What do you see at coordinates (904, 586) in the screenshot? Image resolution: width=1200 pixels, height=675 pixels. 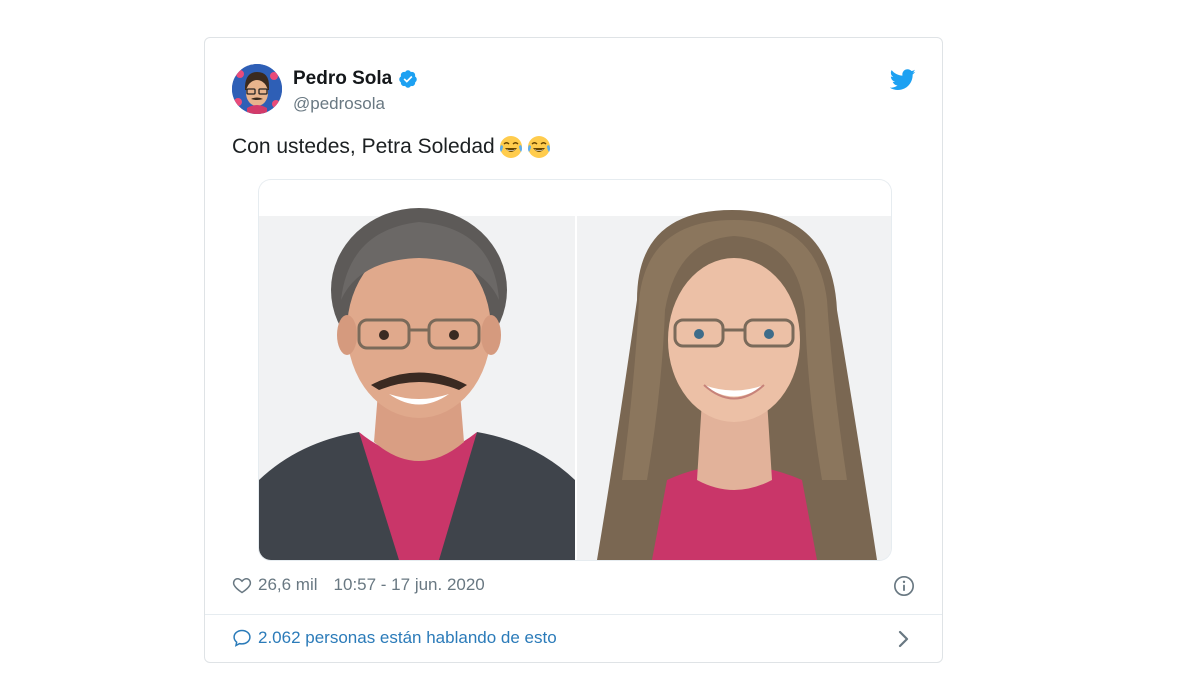 I see `info-icon` at bounding box center [904, 586].